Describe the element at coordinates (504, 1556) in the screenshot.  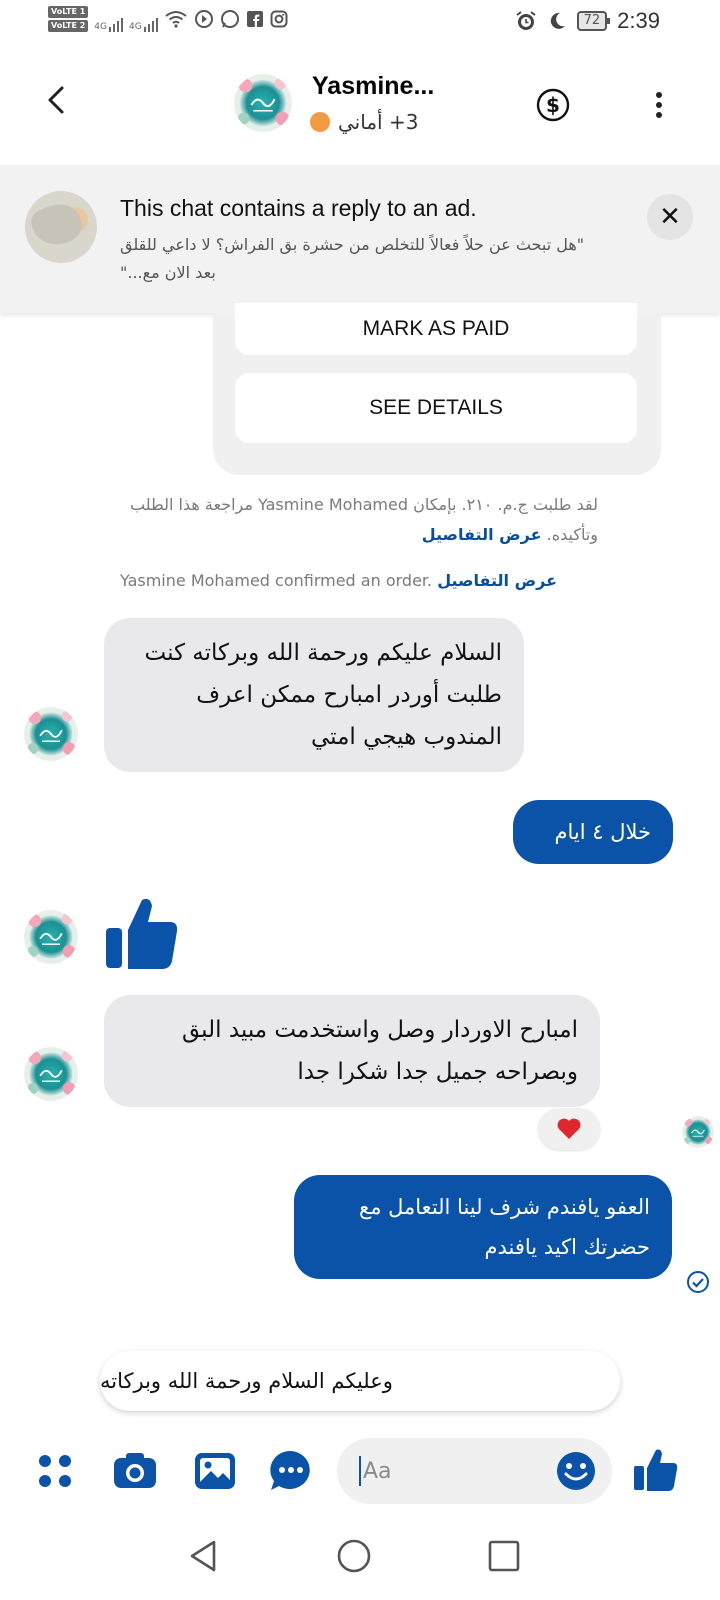
I see `nav-recents-icon` at that location.